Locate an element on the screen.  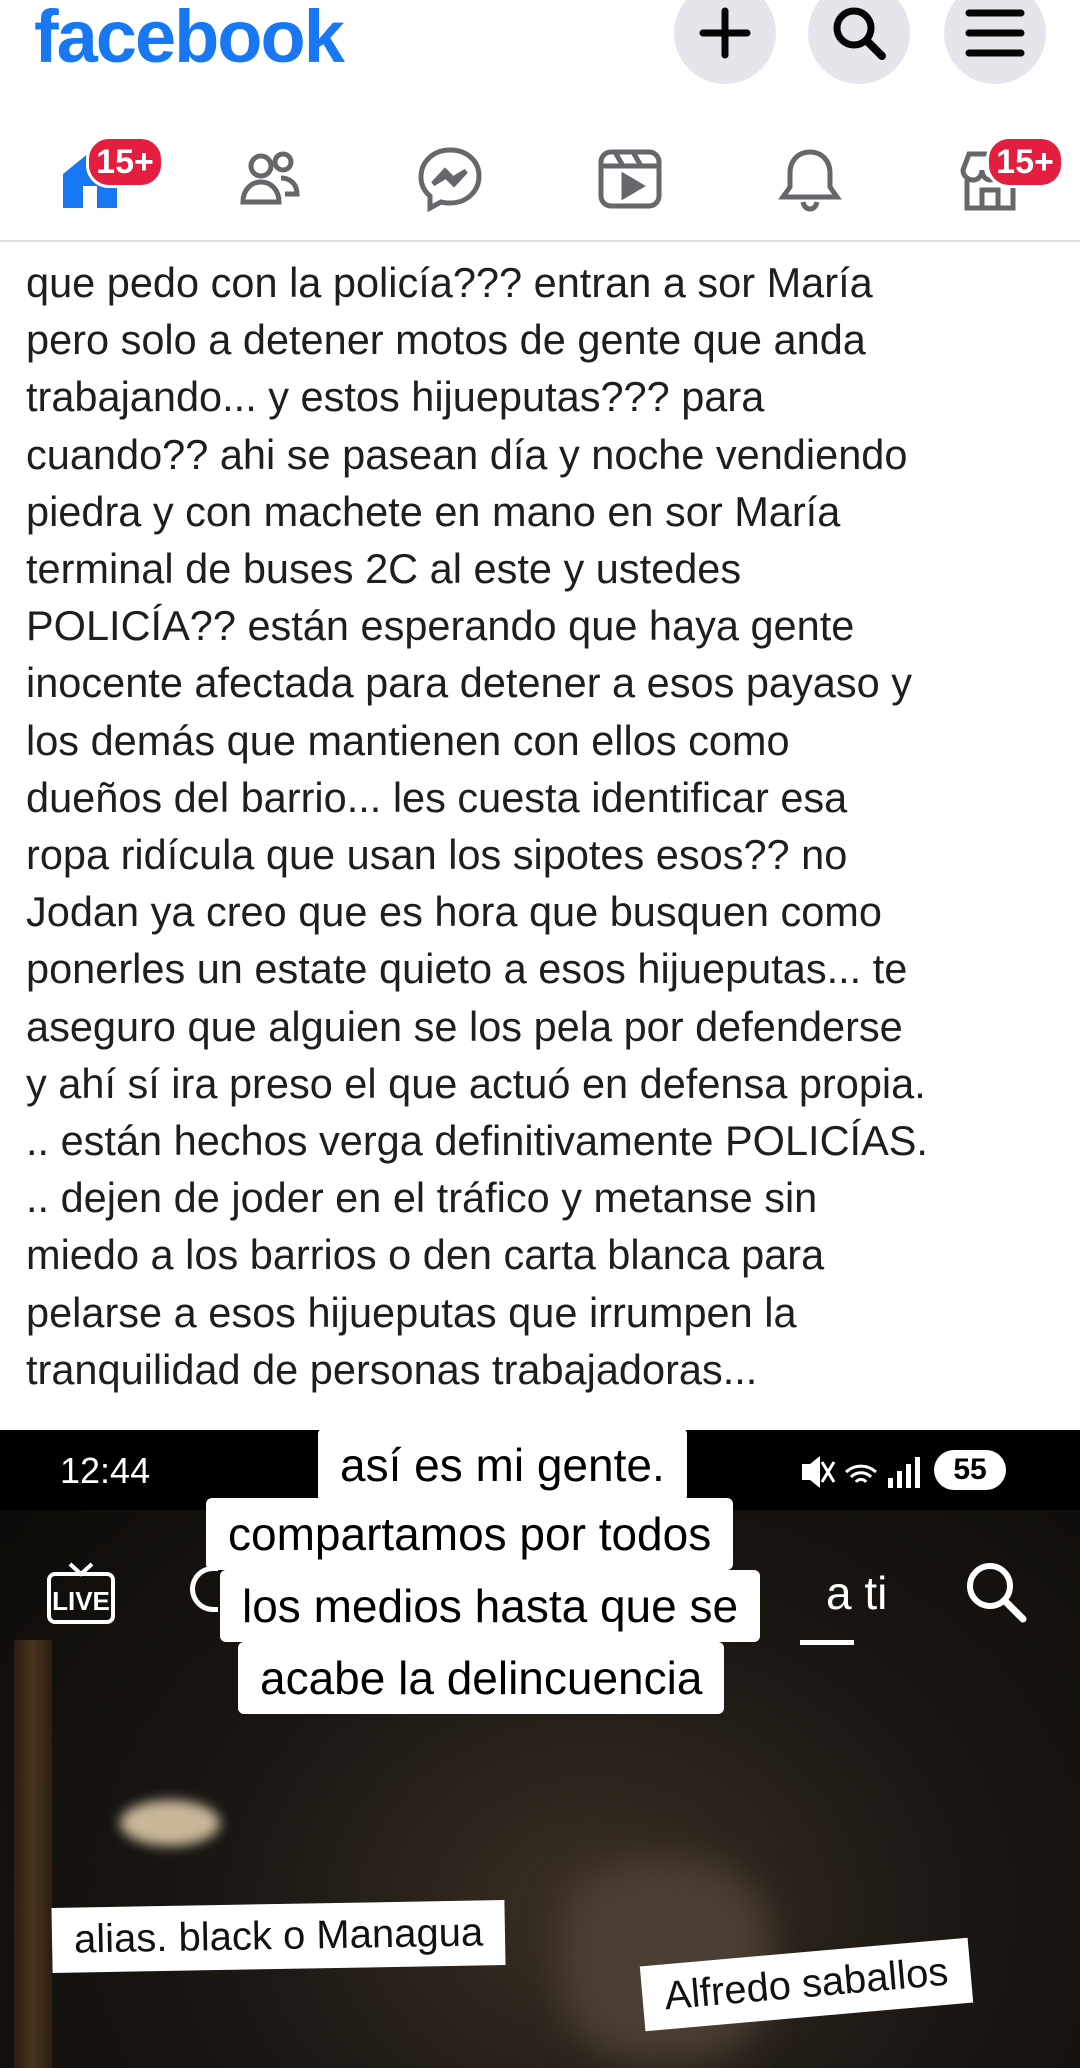
post-text-line: trabajando... y estos hijueputas??? para is located at coordinates (395, 397).